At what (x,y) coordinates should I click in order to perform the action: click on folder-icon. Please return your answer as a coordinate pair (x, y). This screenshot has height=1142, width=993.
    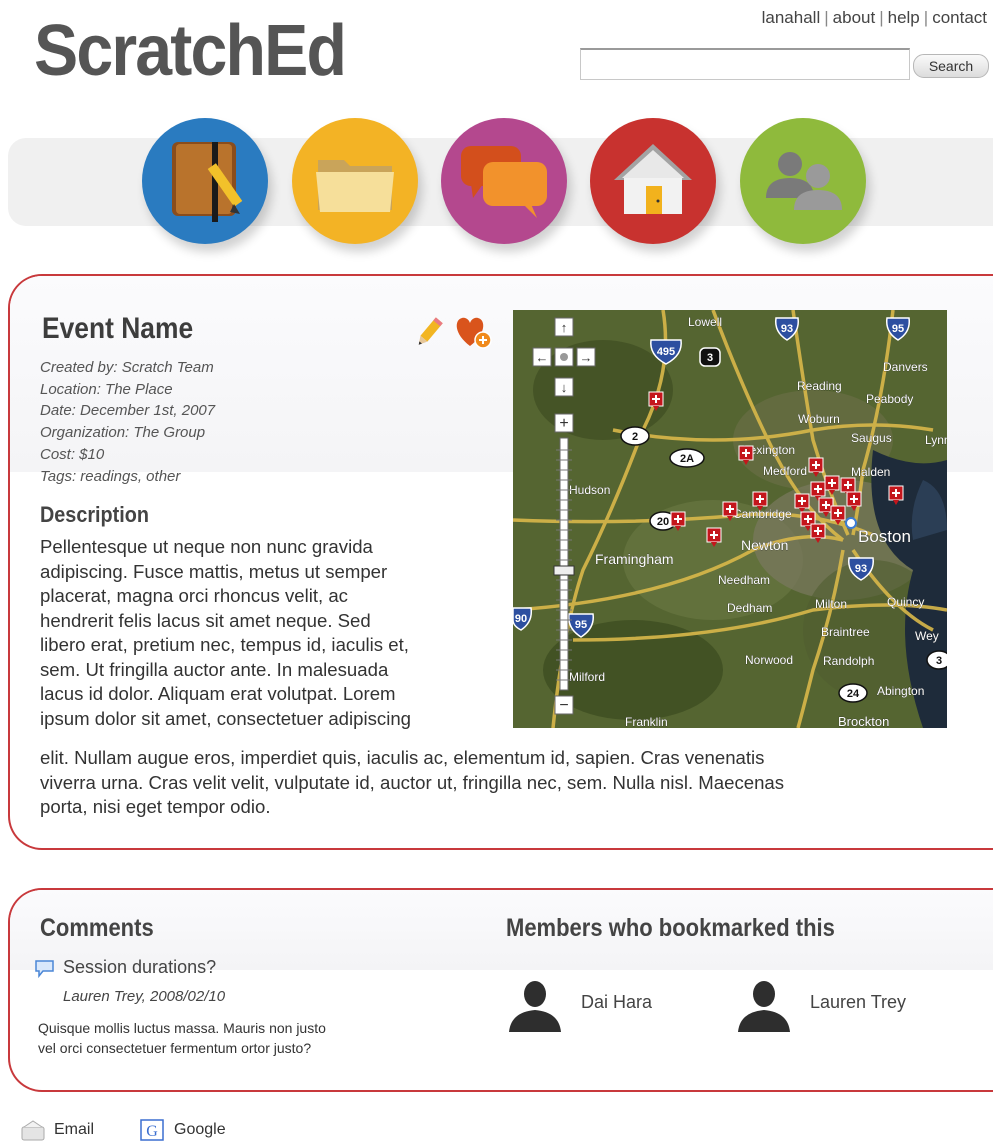
    Looking at the image, I should click on (355, 186).